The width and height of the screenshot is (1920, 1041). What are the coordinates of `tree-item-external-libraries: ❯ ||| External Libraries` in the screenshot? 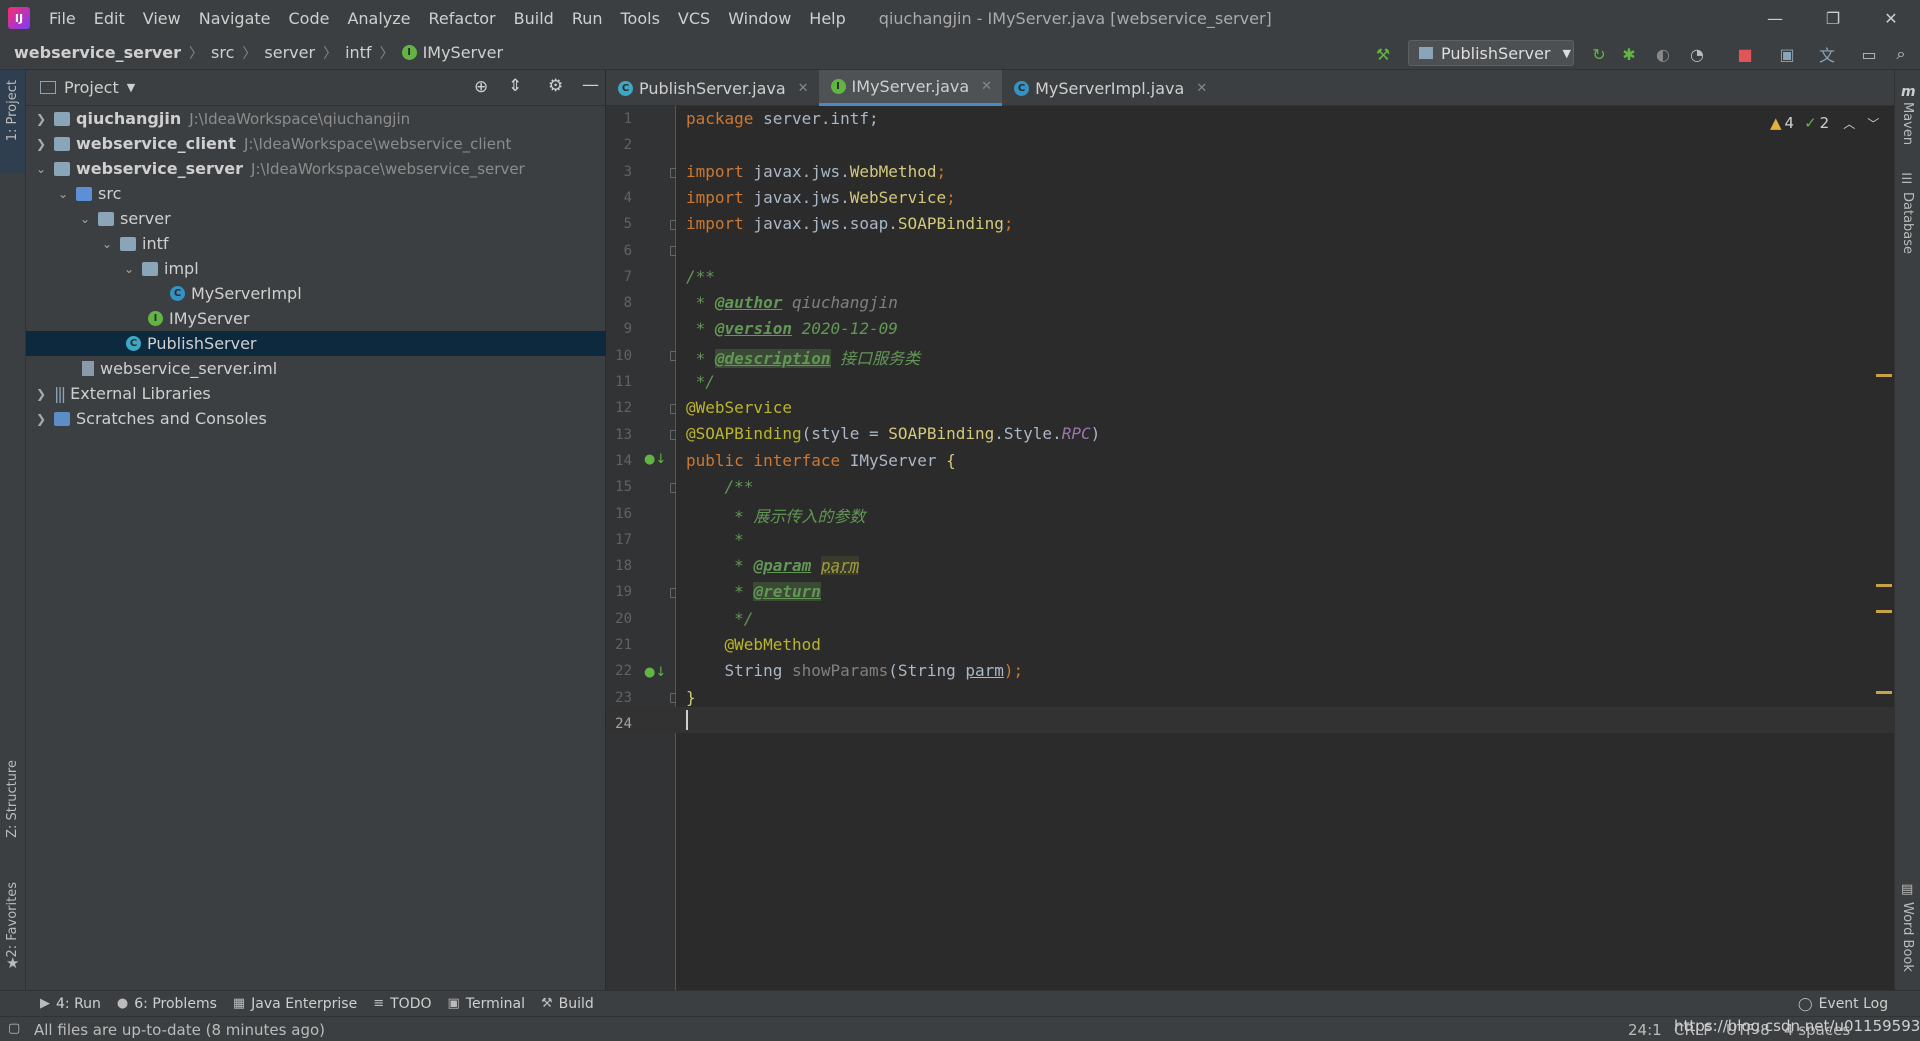 It's located at (316, 393).